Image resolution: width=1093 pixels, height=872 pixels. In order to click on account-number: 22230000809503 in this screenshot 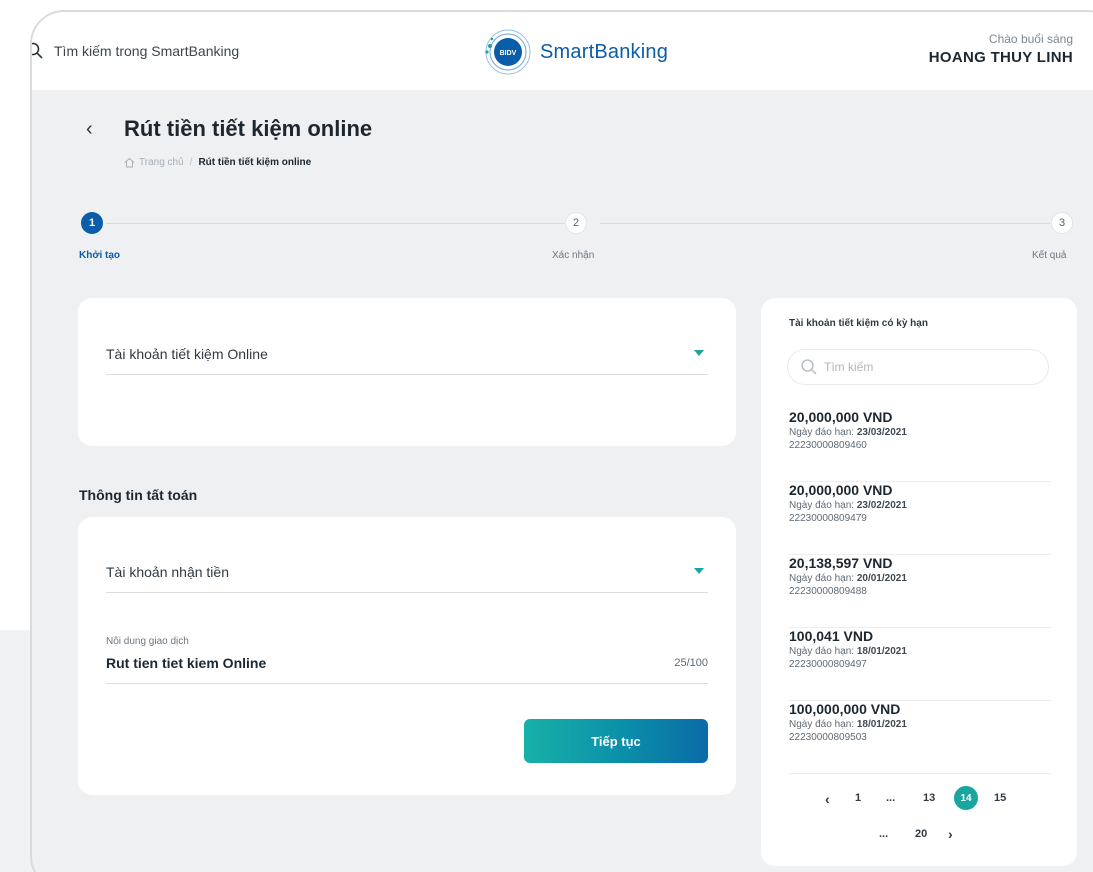, I will do `click(828, 737)`.